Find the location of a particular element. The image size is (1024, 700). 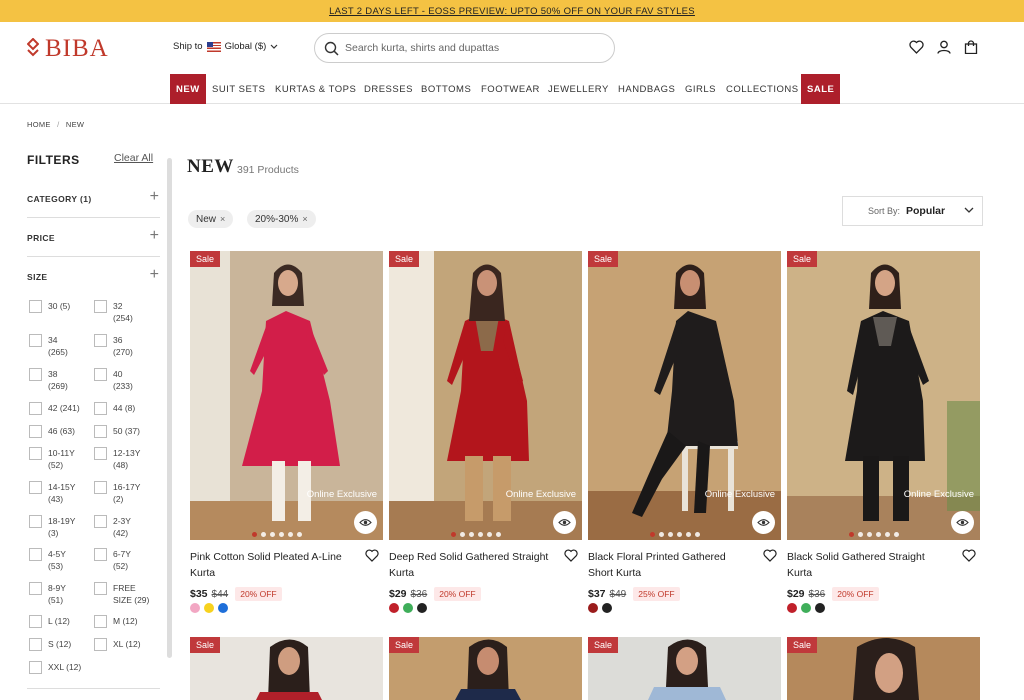

nav-item-dresses: DRESSES is located at coordinates (388, 89).